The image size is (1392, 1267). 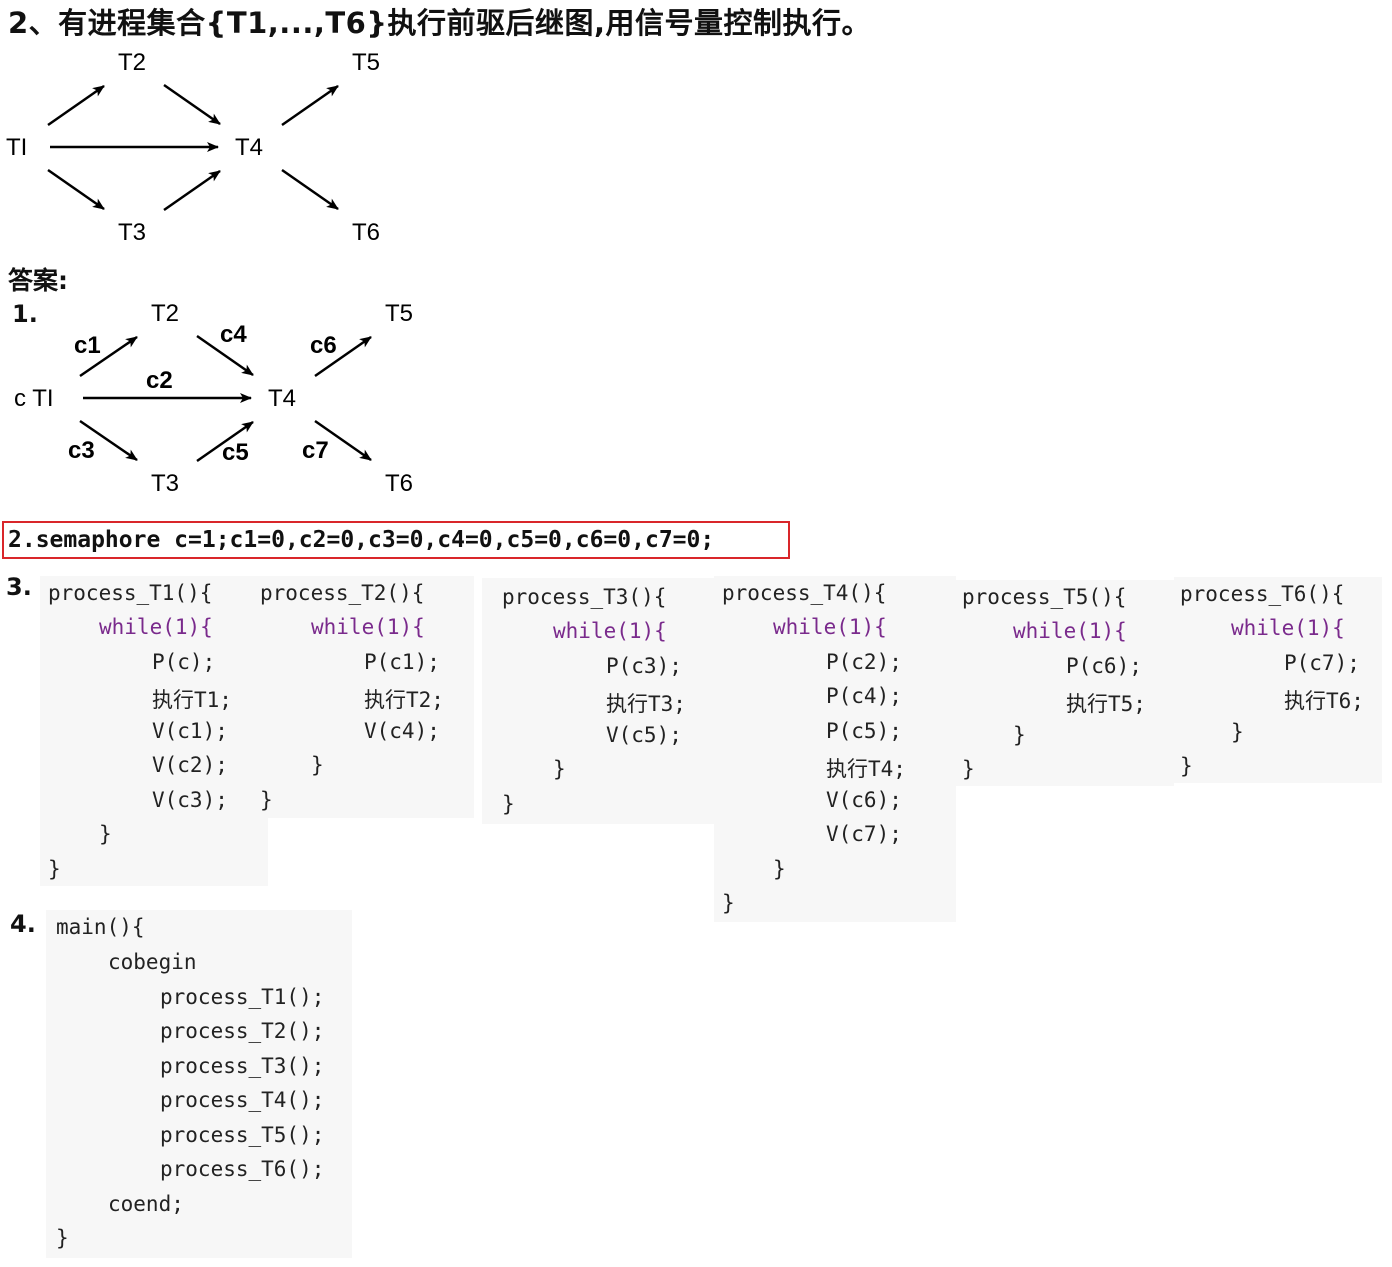 I want to click on node-t1: TI, so click(x=16, y=147).